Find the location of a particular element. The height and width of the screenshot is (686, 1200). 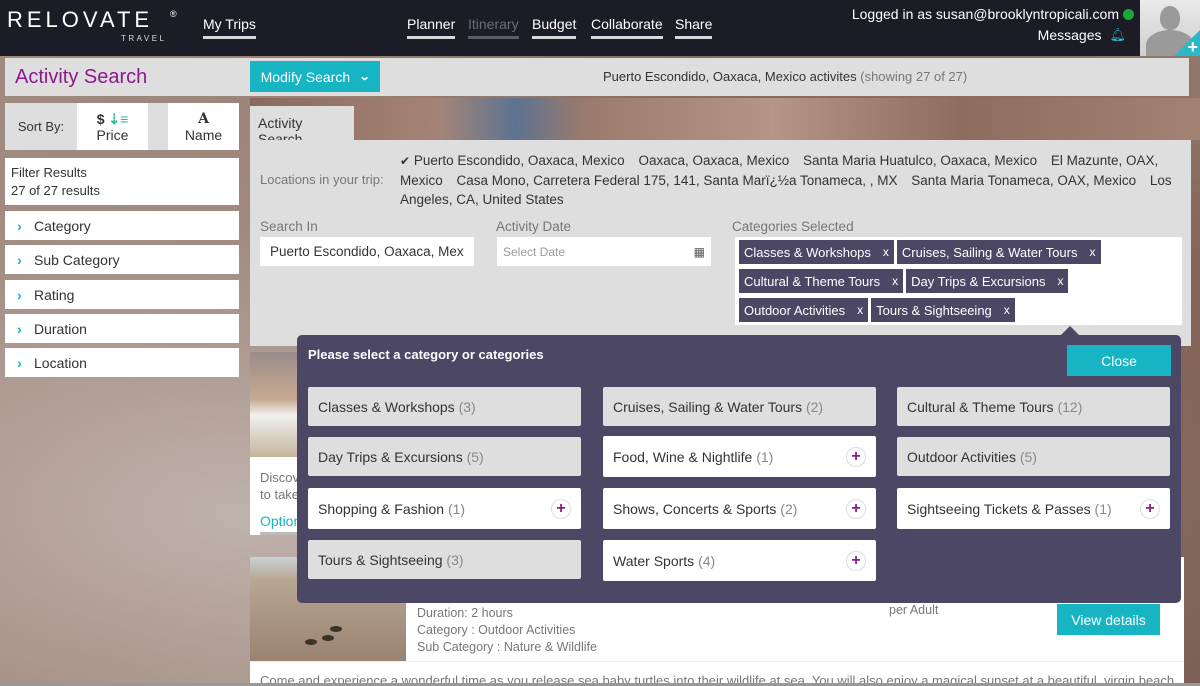

messages-label: Messages is located at coordinates (1069, 35).